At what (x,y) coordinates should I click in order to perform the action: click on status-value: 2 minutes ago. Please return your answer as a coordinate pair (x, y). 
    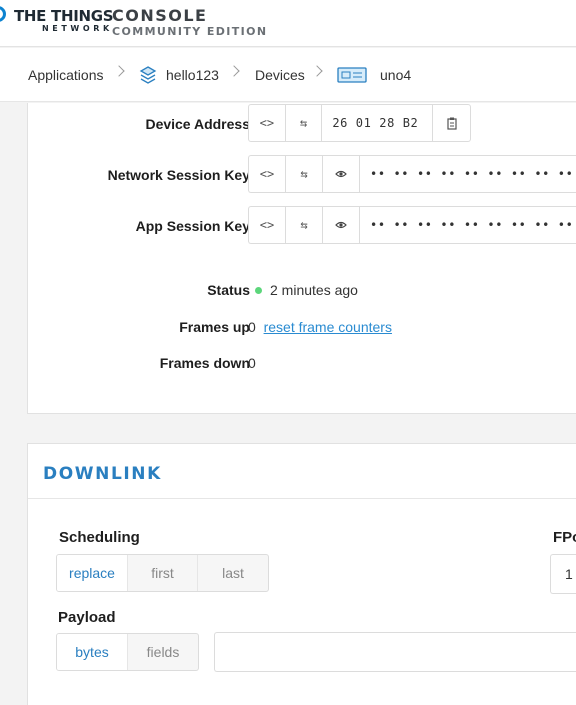
    Looking at the image, I should click on (306, 290).